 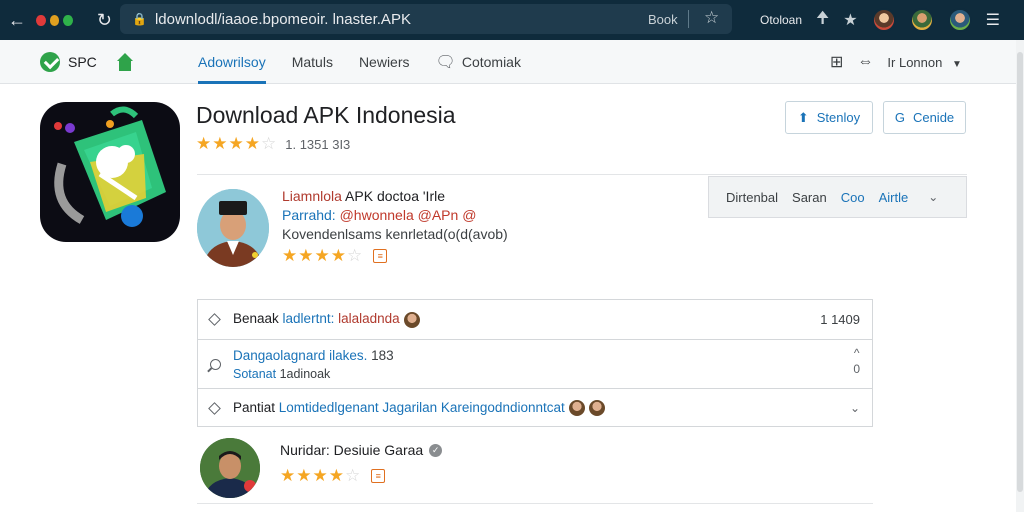 I want to click on author-avatar, so click(x=233, y=228).